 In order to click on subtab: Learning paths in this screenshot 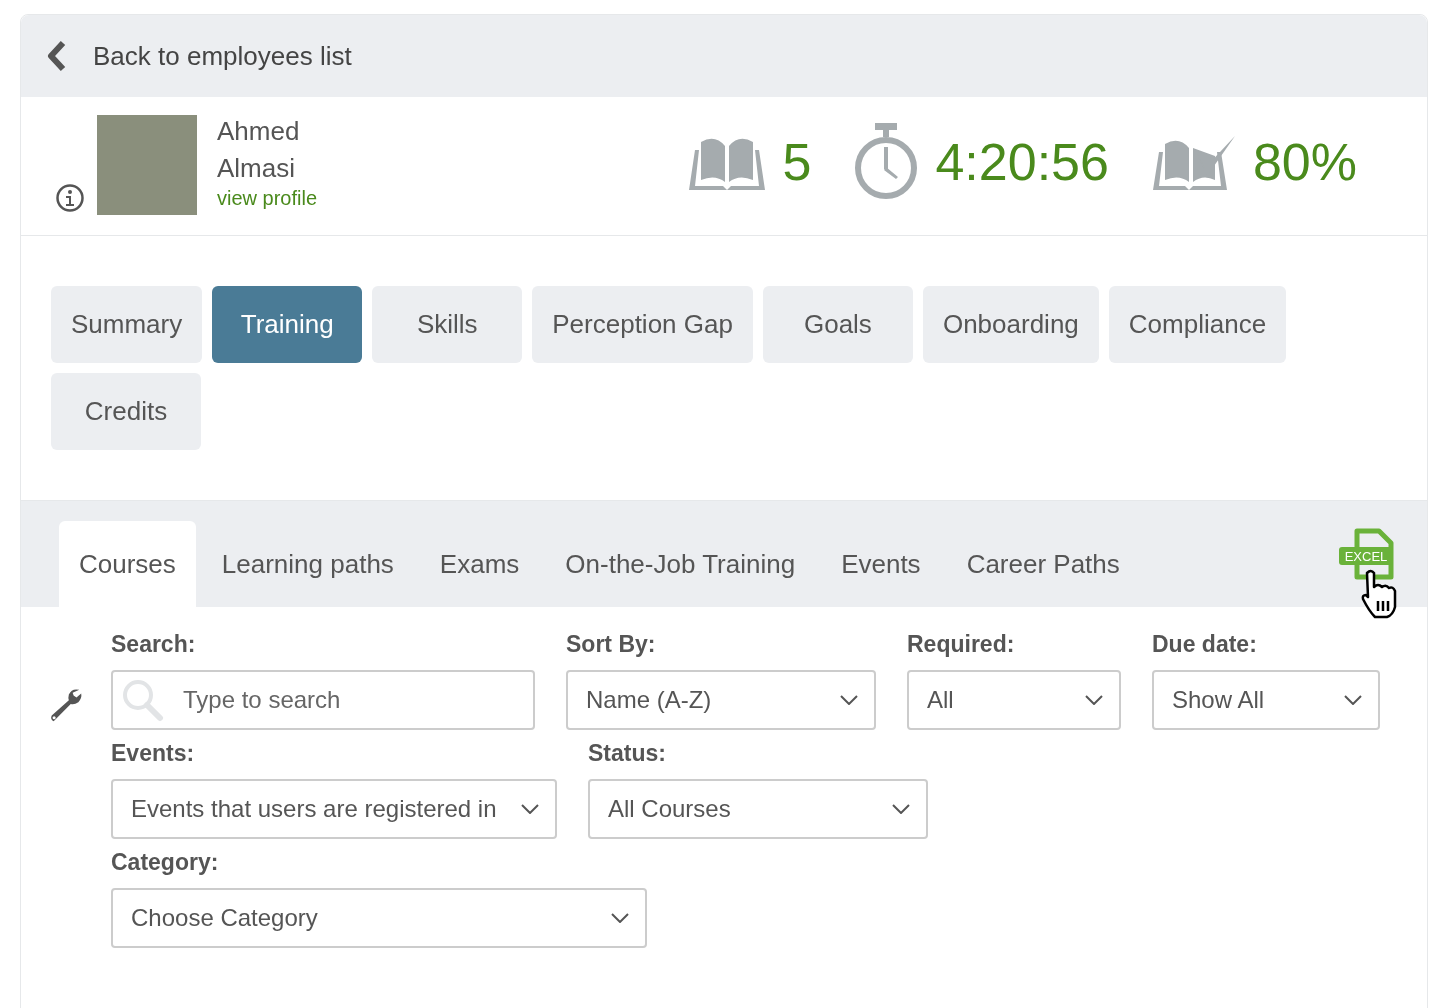, I will do `click(307, 564)`.